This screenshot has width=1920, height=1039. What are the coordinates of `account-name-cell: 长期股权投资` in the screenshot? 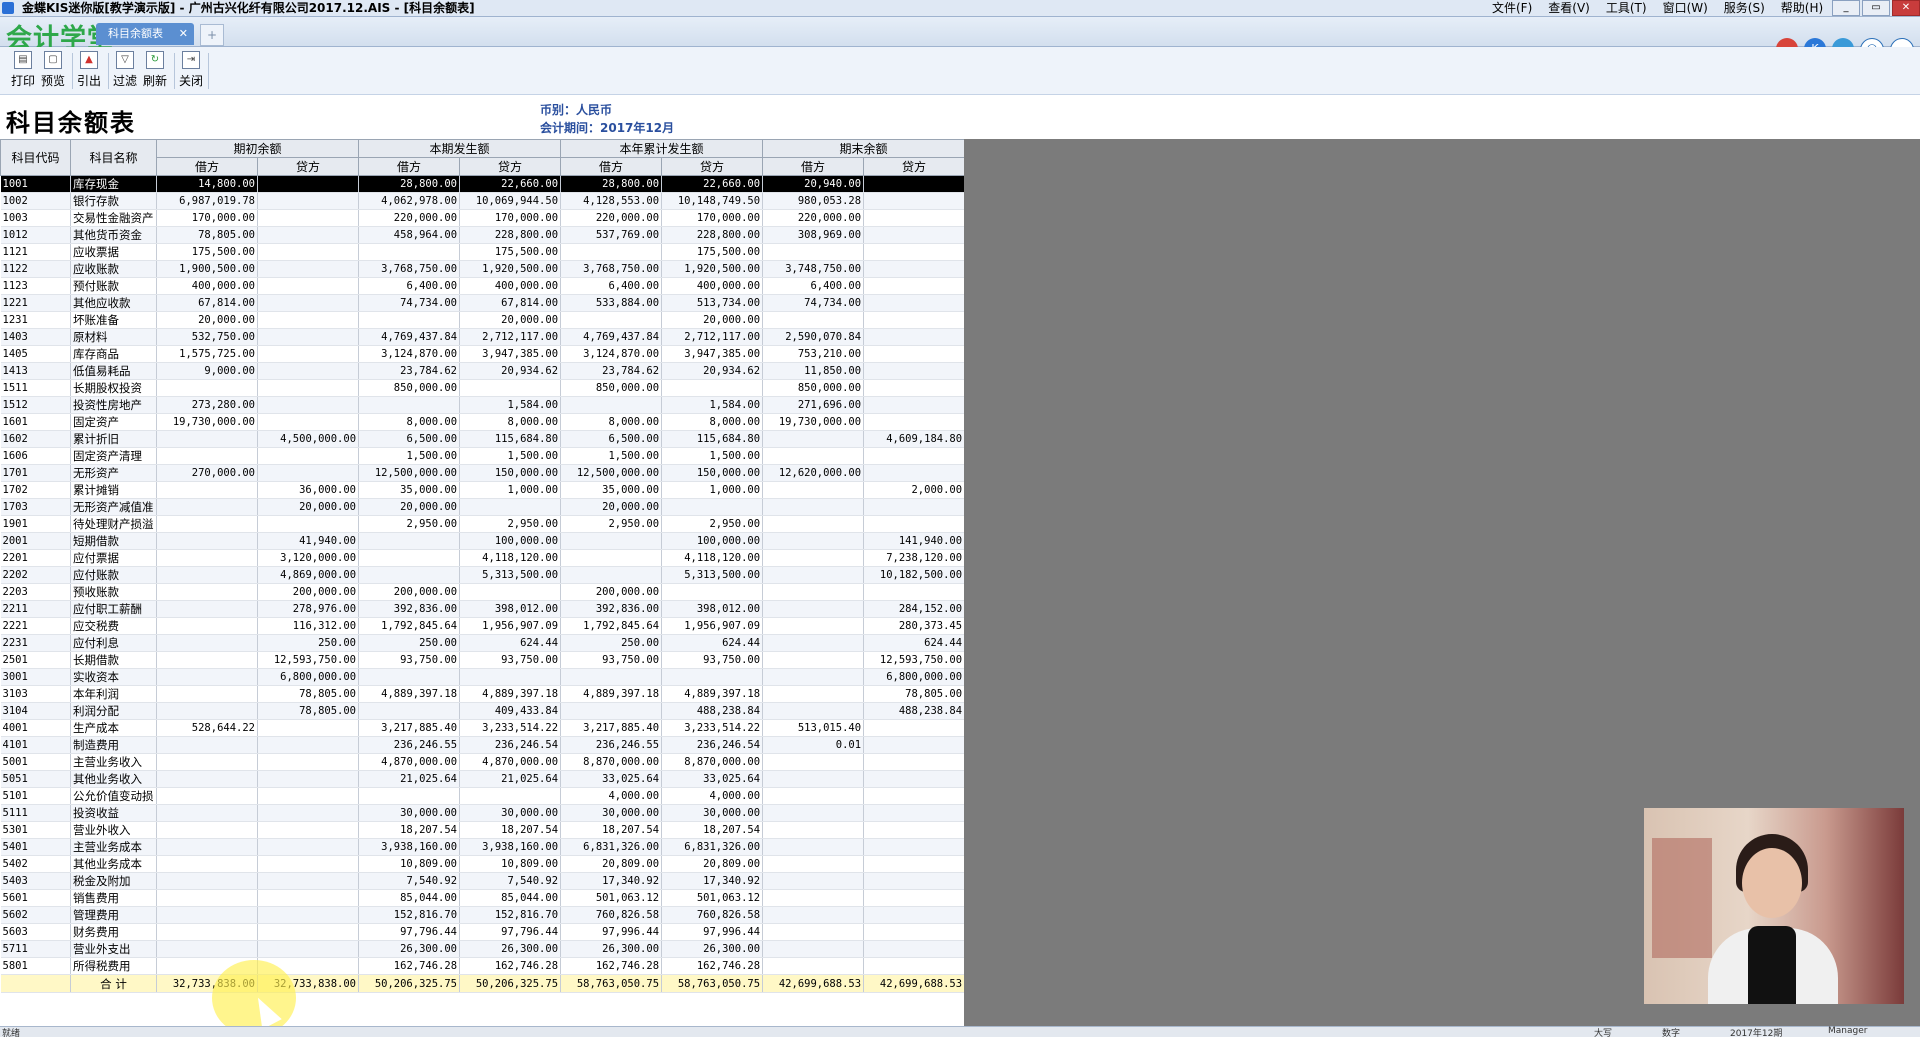 It's located at (113, 388).